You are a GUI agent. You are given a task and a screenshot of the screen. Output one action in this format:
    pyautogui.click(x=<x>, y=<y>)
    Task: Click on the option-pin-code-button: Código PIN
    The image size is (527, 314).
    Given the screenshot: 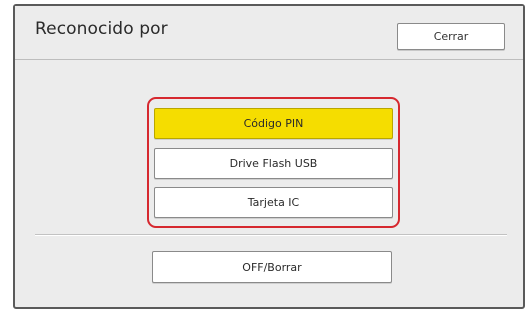 What is the action you would take?
    pyautogui.click(x=273, y=123)
    